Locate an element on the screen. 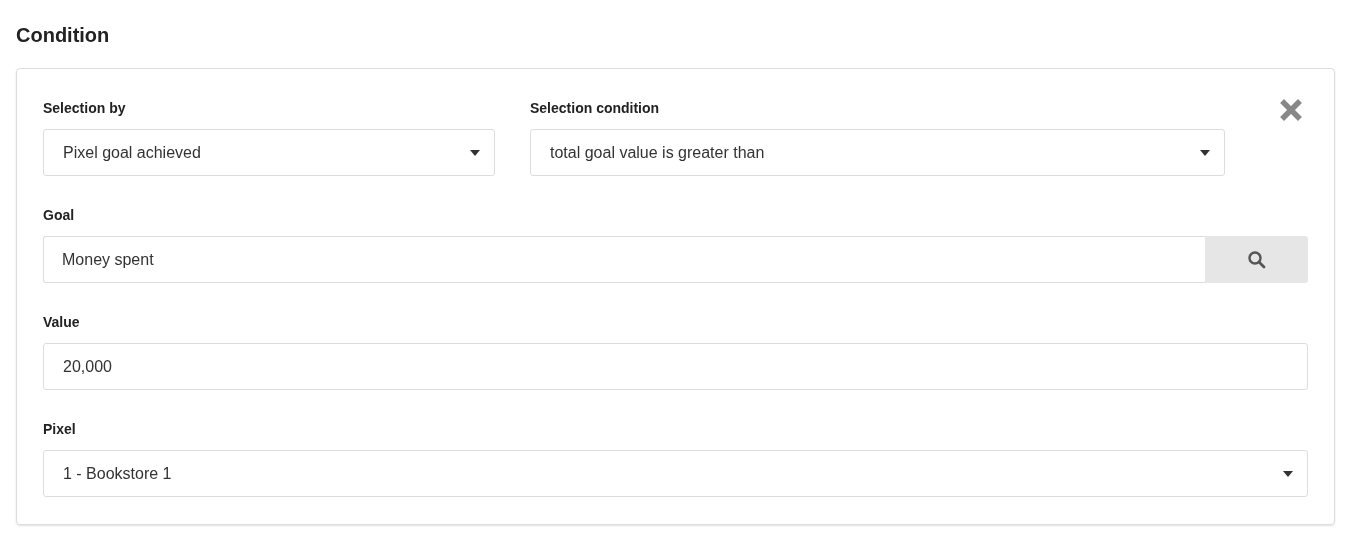 The height and width of the screenshot is (534, 1349). input-field: 20,000 is located at coordinates (675, 366).